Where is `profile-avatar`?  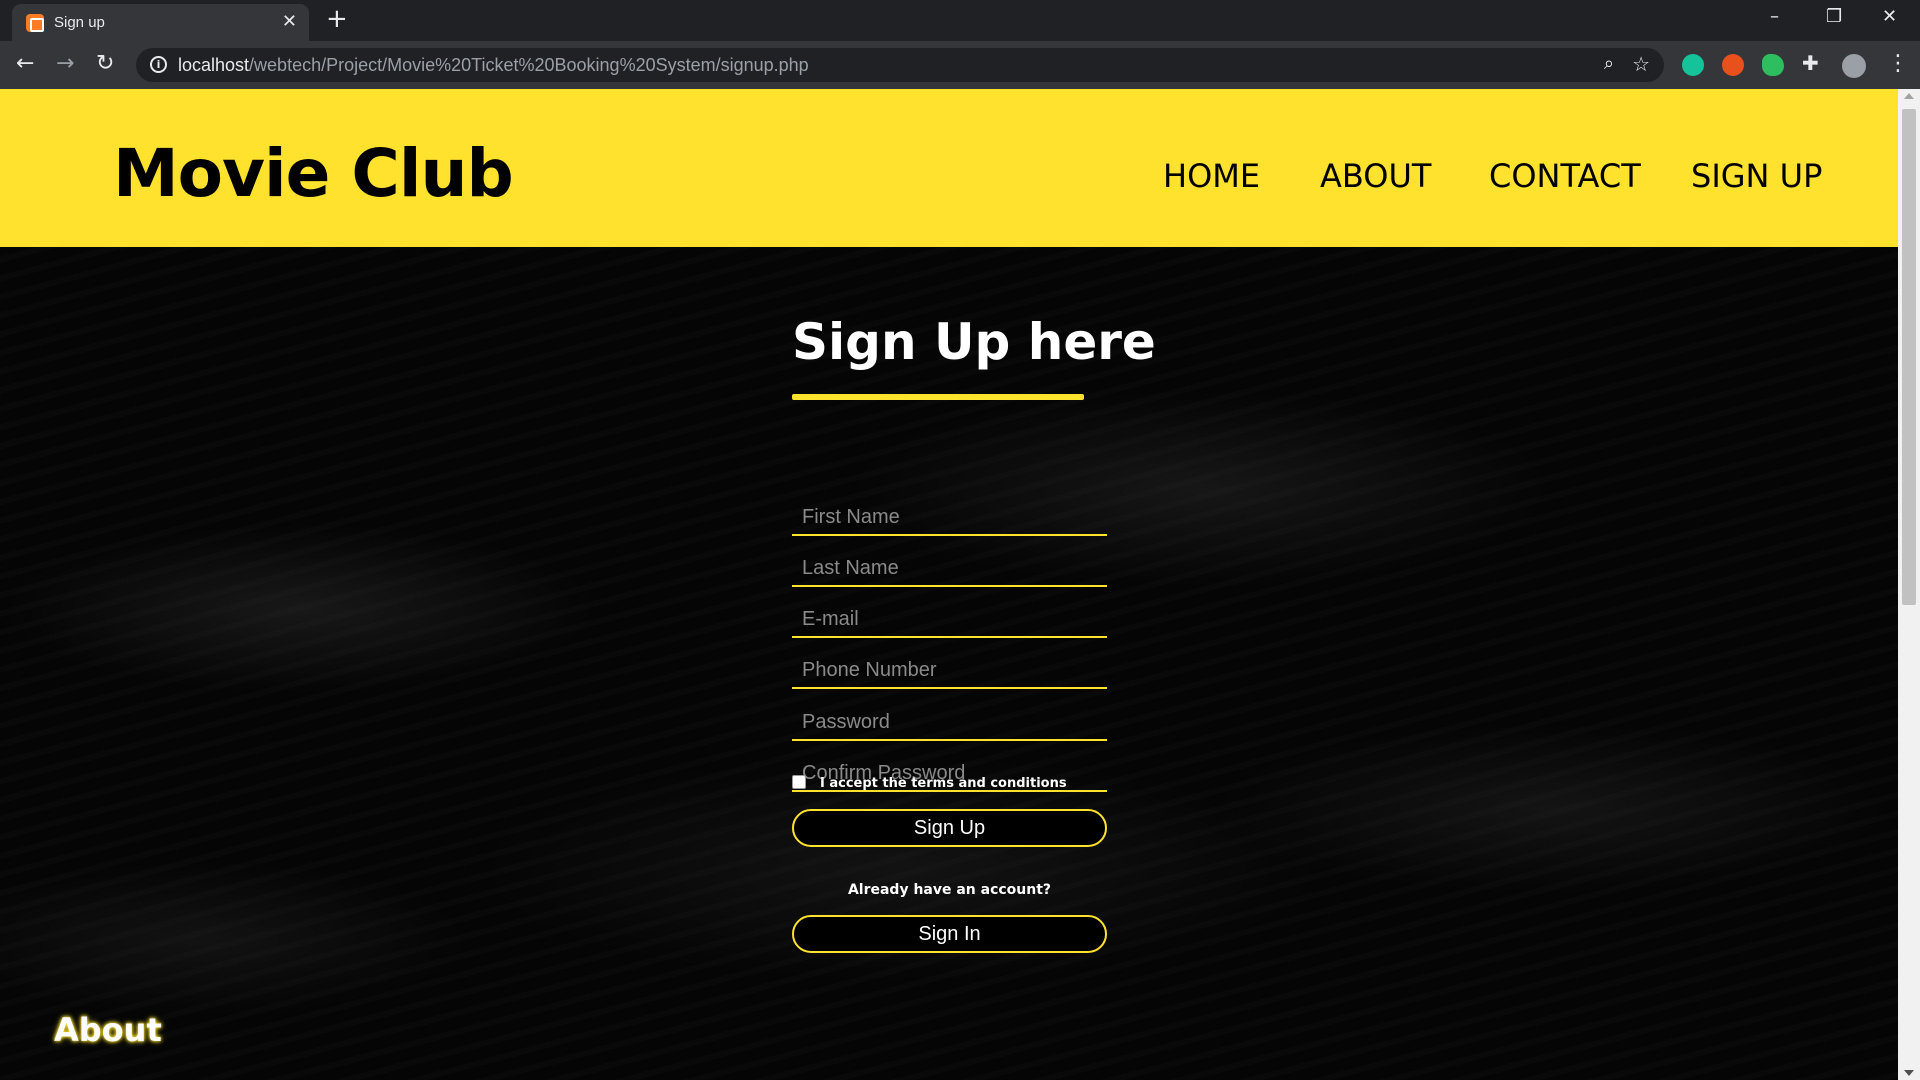 profile-avatar is located at coordinates (1854, 66).